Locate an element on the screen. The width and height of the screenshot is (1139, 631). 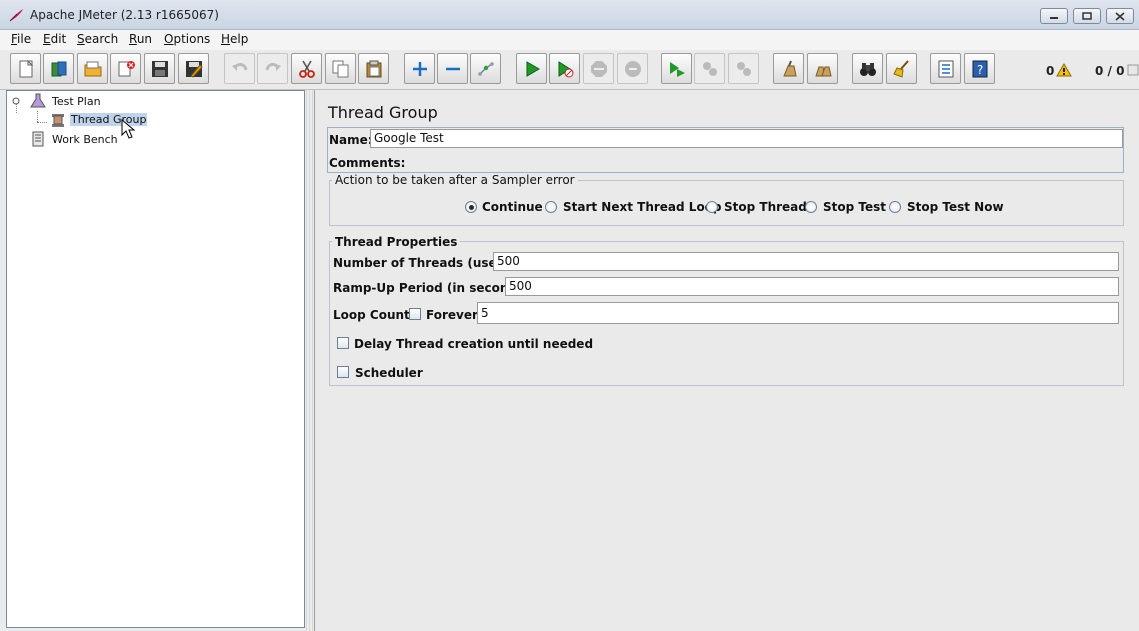
broom-icon is located at coordinates (901, 69).